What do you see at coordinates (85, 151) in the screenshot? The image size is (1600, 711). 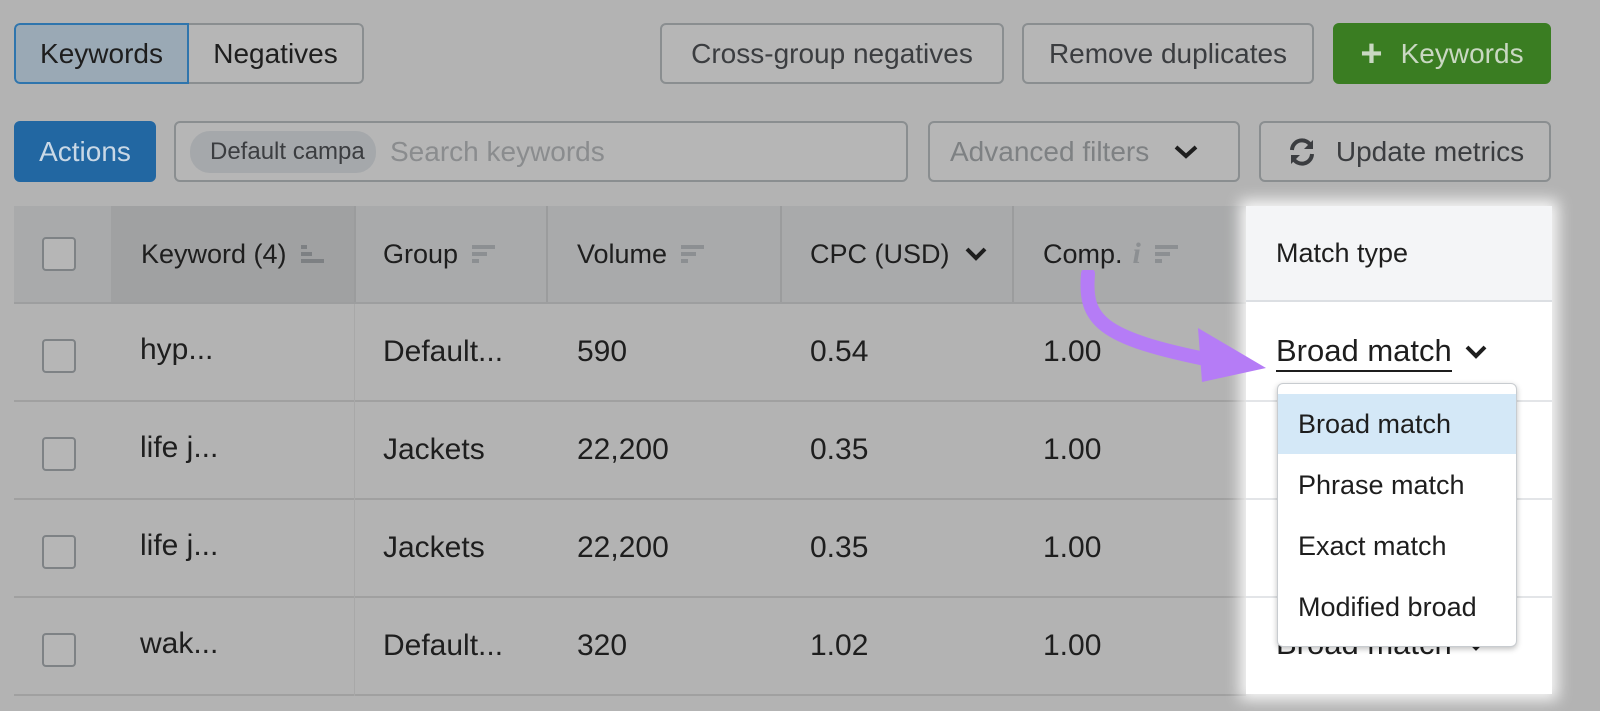 I see `actions-button: Actions` at bounding box center [85, 151].